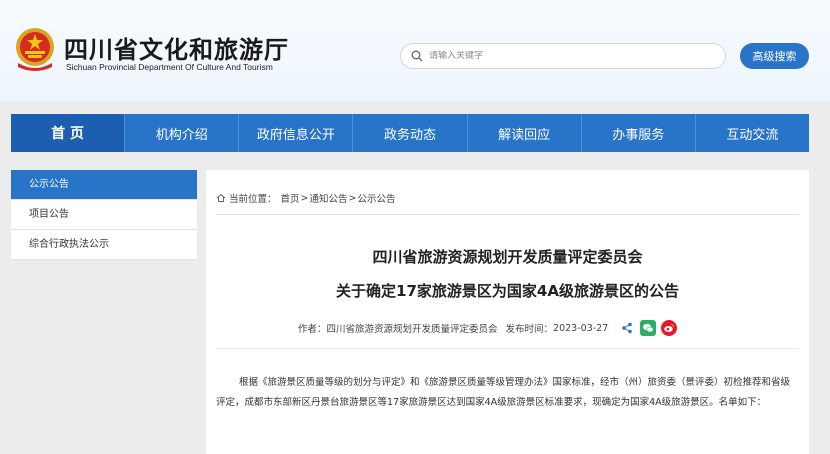 Image resolution: width=830 pixels, height=454 pixels. I want to click on share-bar, so click(646, 328).